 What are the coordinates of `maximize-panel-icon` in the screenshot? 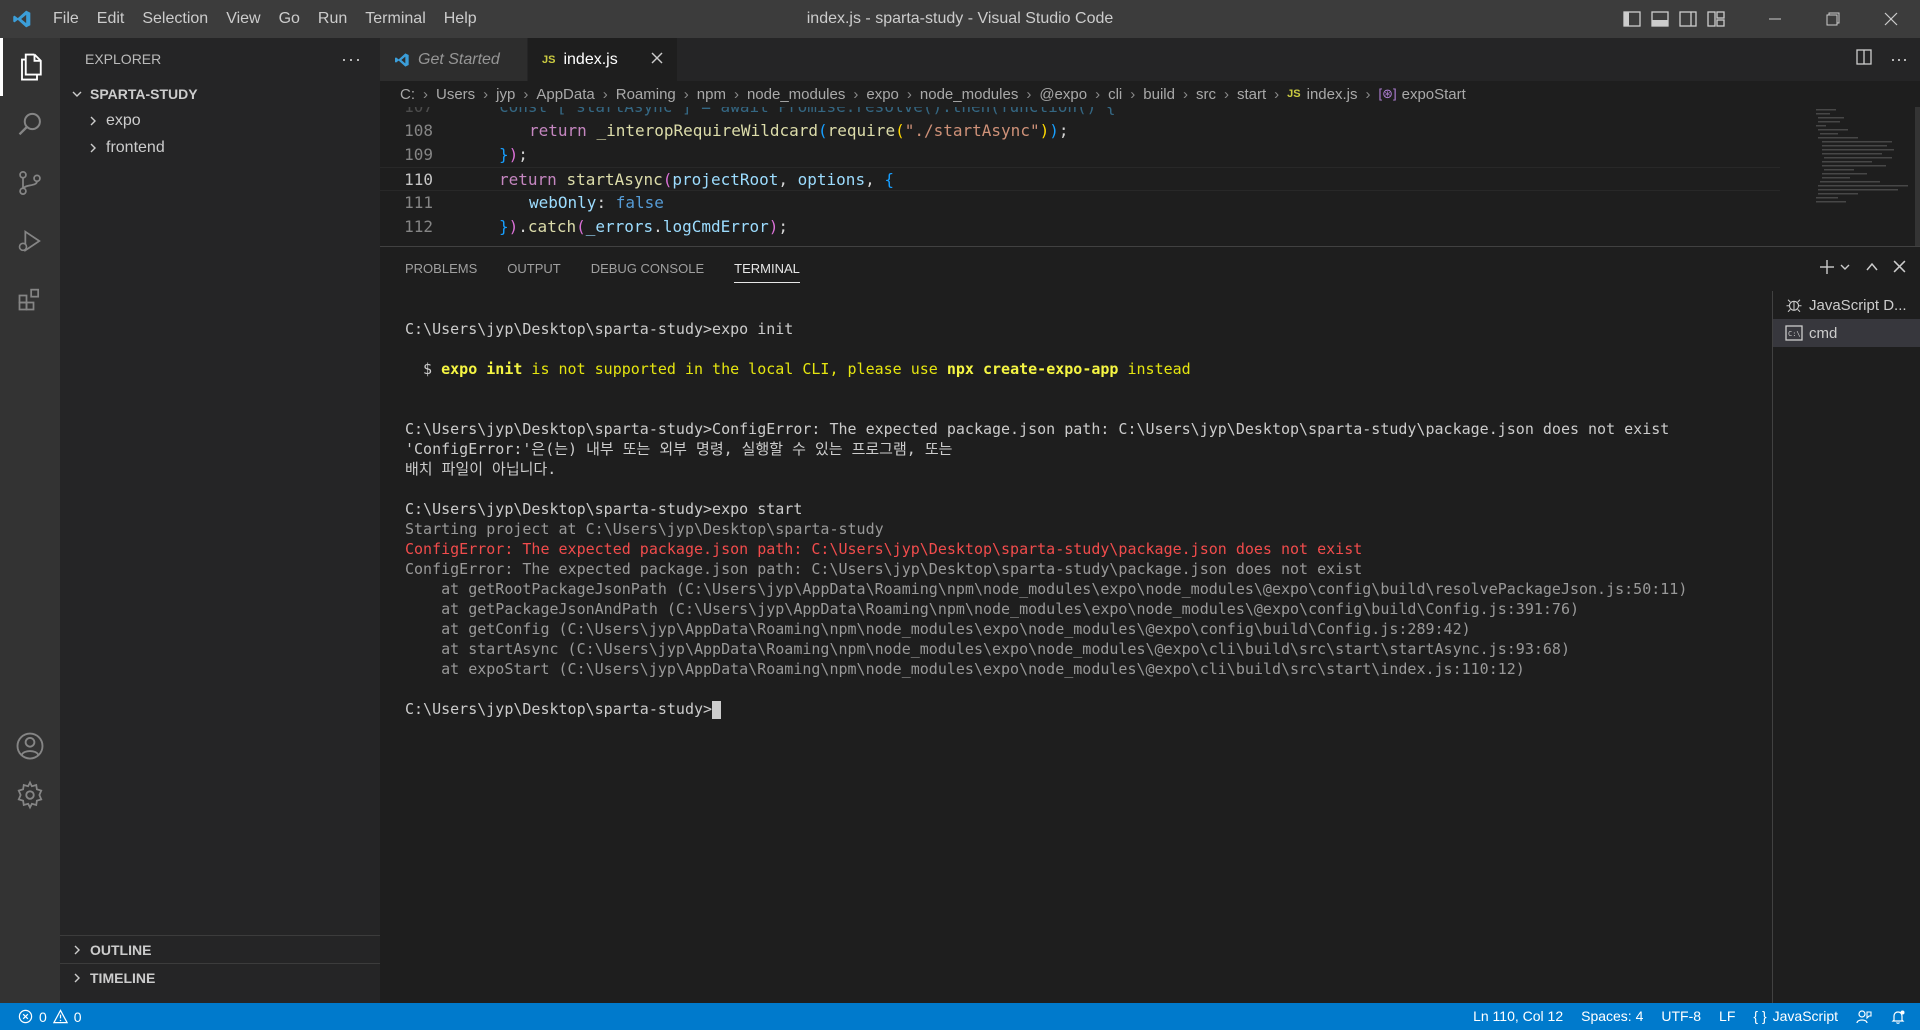 It's located at (1872, 269).